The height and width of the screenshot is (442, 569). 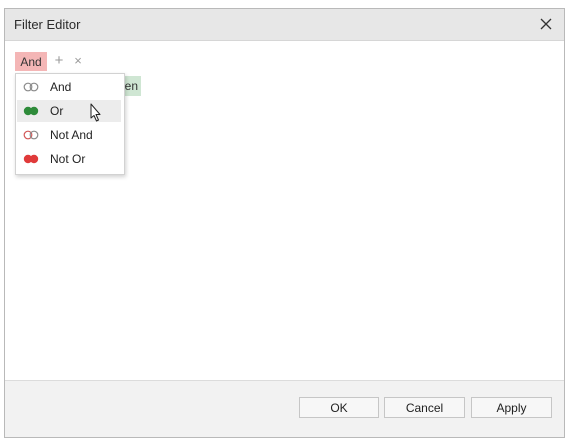 I want to click on plus-icon: +, so click(x=59, y=60).